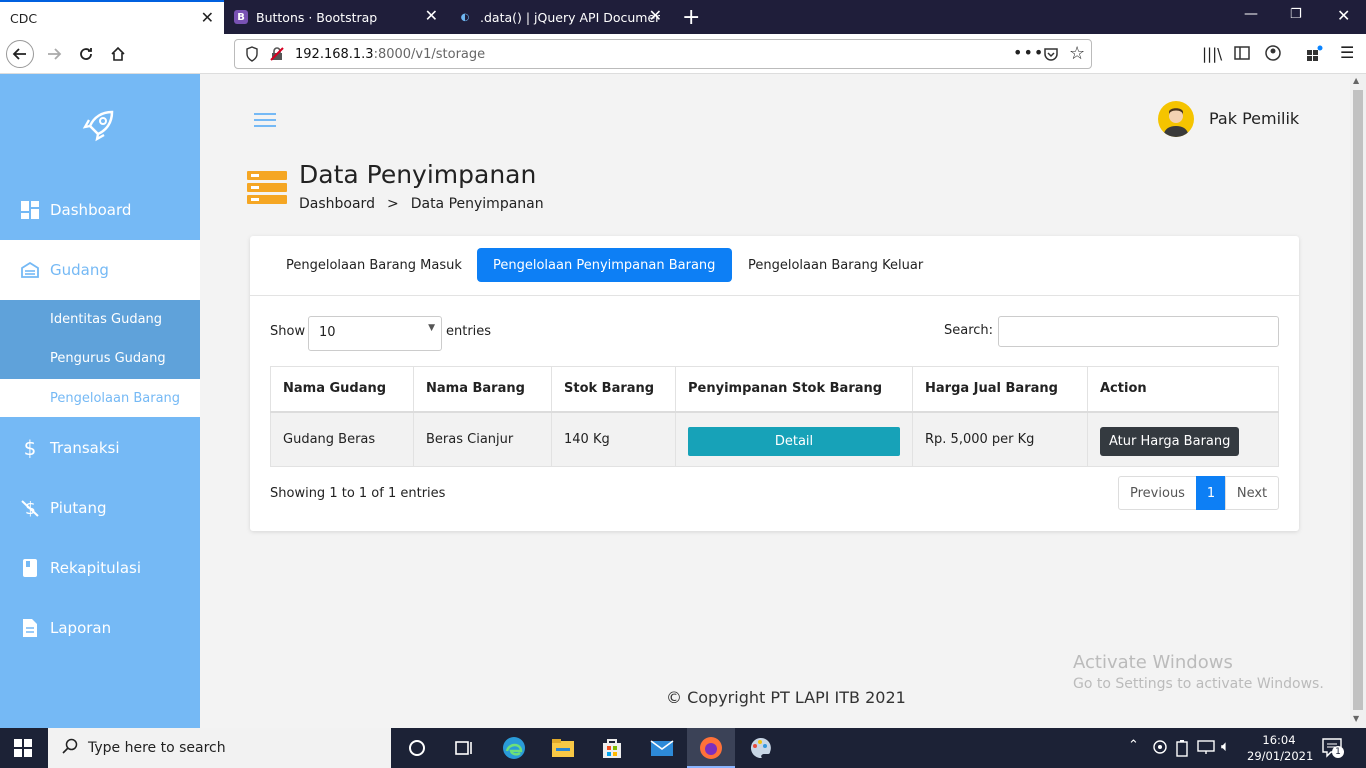  What do you see at coordinates (417, 748) in the screenshot?
I see `cortana-icon` at bounding box center [417, 748].